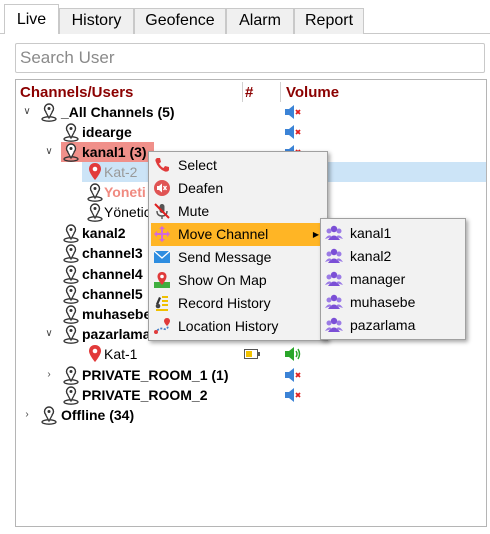  I want to click on tab-live: Live, so click(31, 19).